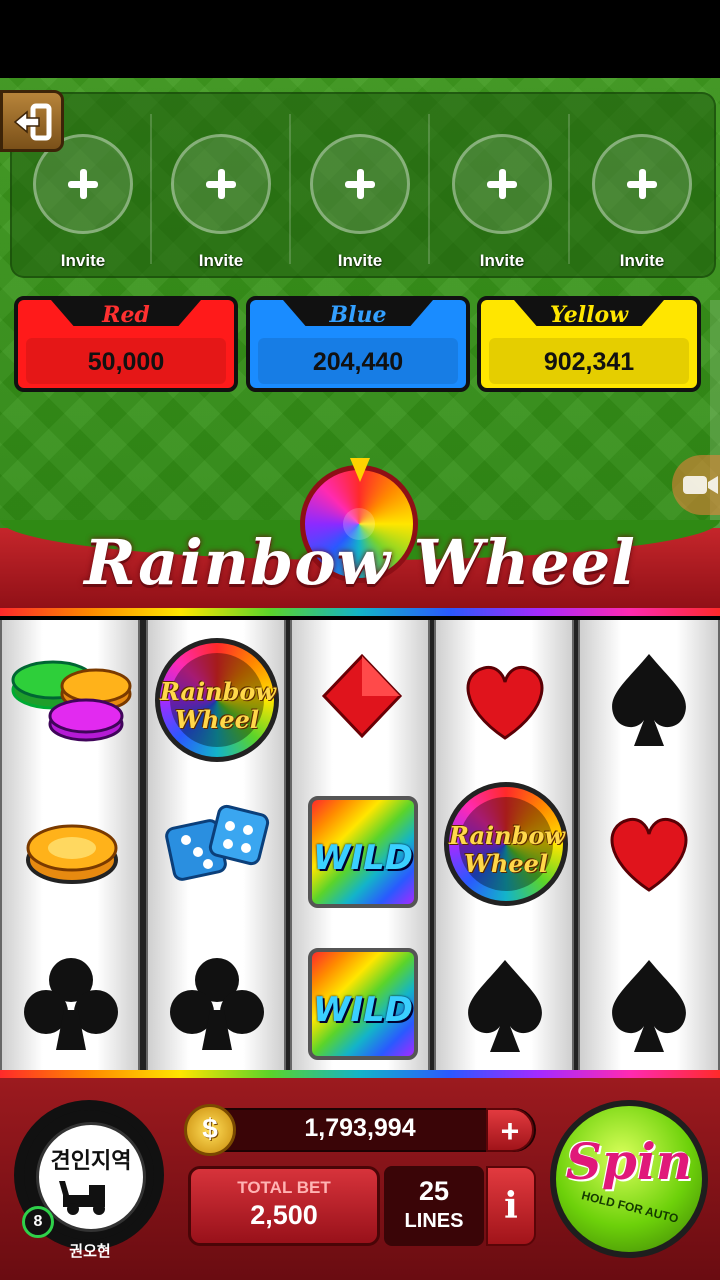 This screenshot has width=720, height=1280. What do you see at coordinates (360, 39) in the screenshot?
I see `status-bar` at bounding box center [360, 39].